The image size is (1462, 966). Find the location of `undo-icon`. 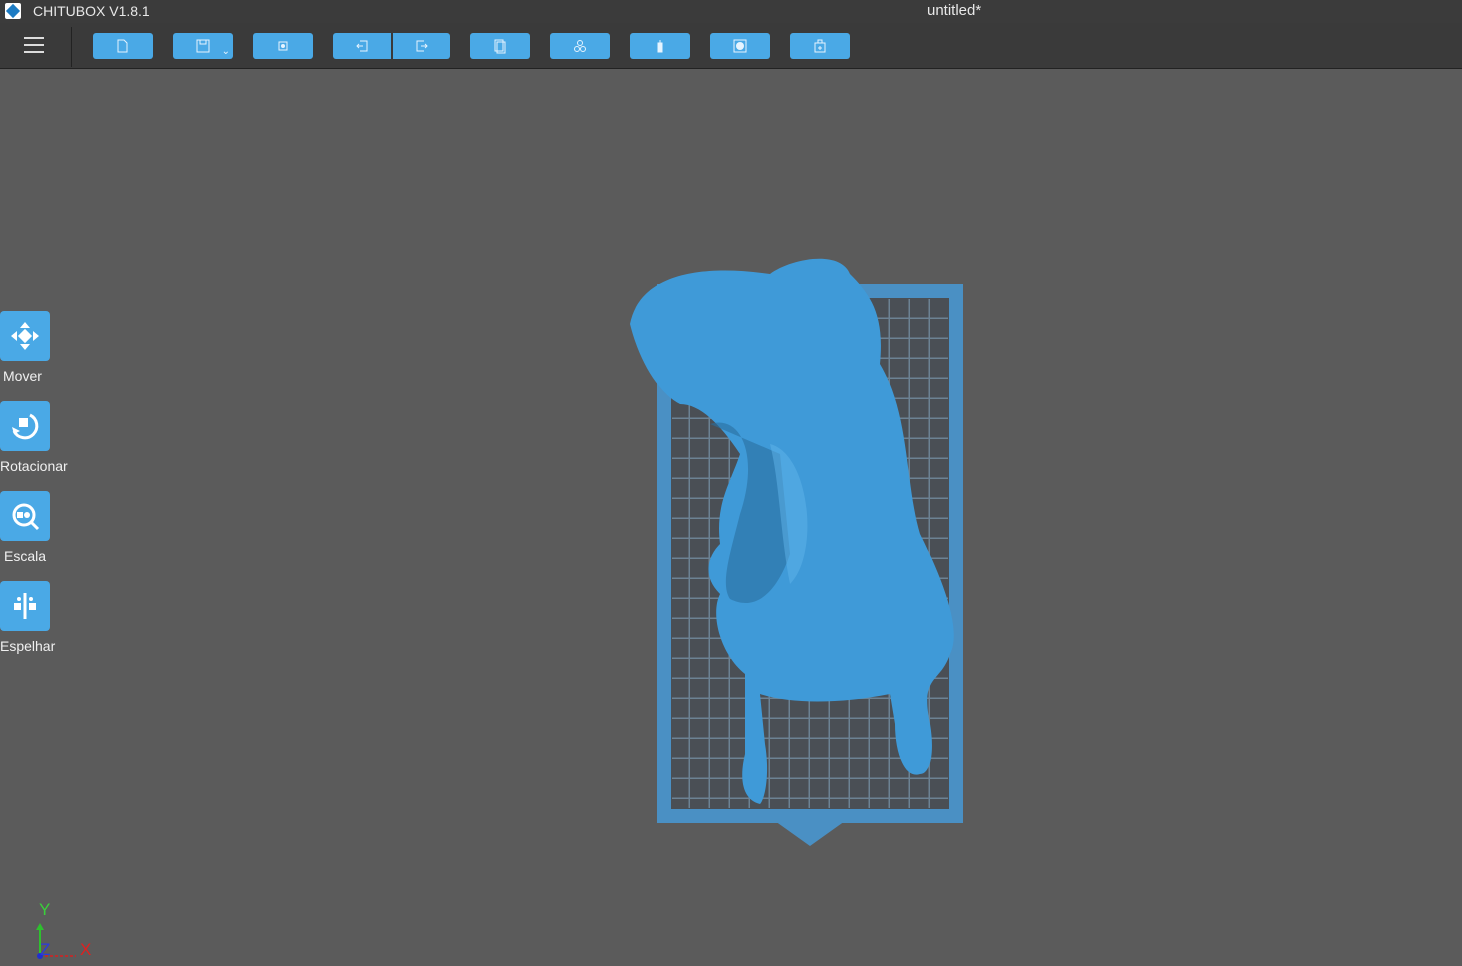

undo-icon is located at coordinates (362, 46).